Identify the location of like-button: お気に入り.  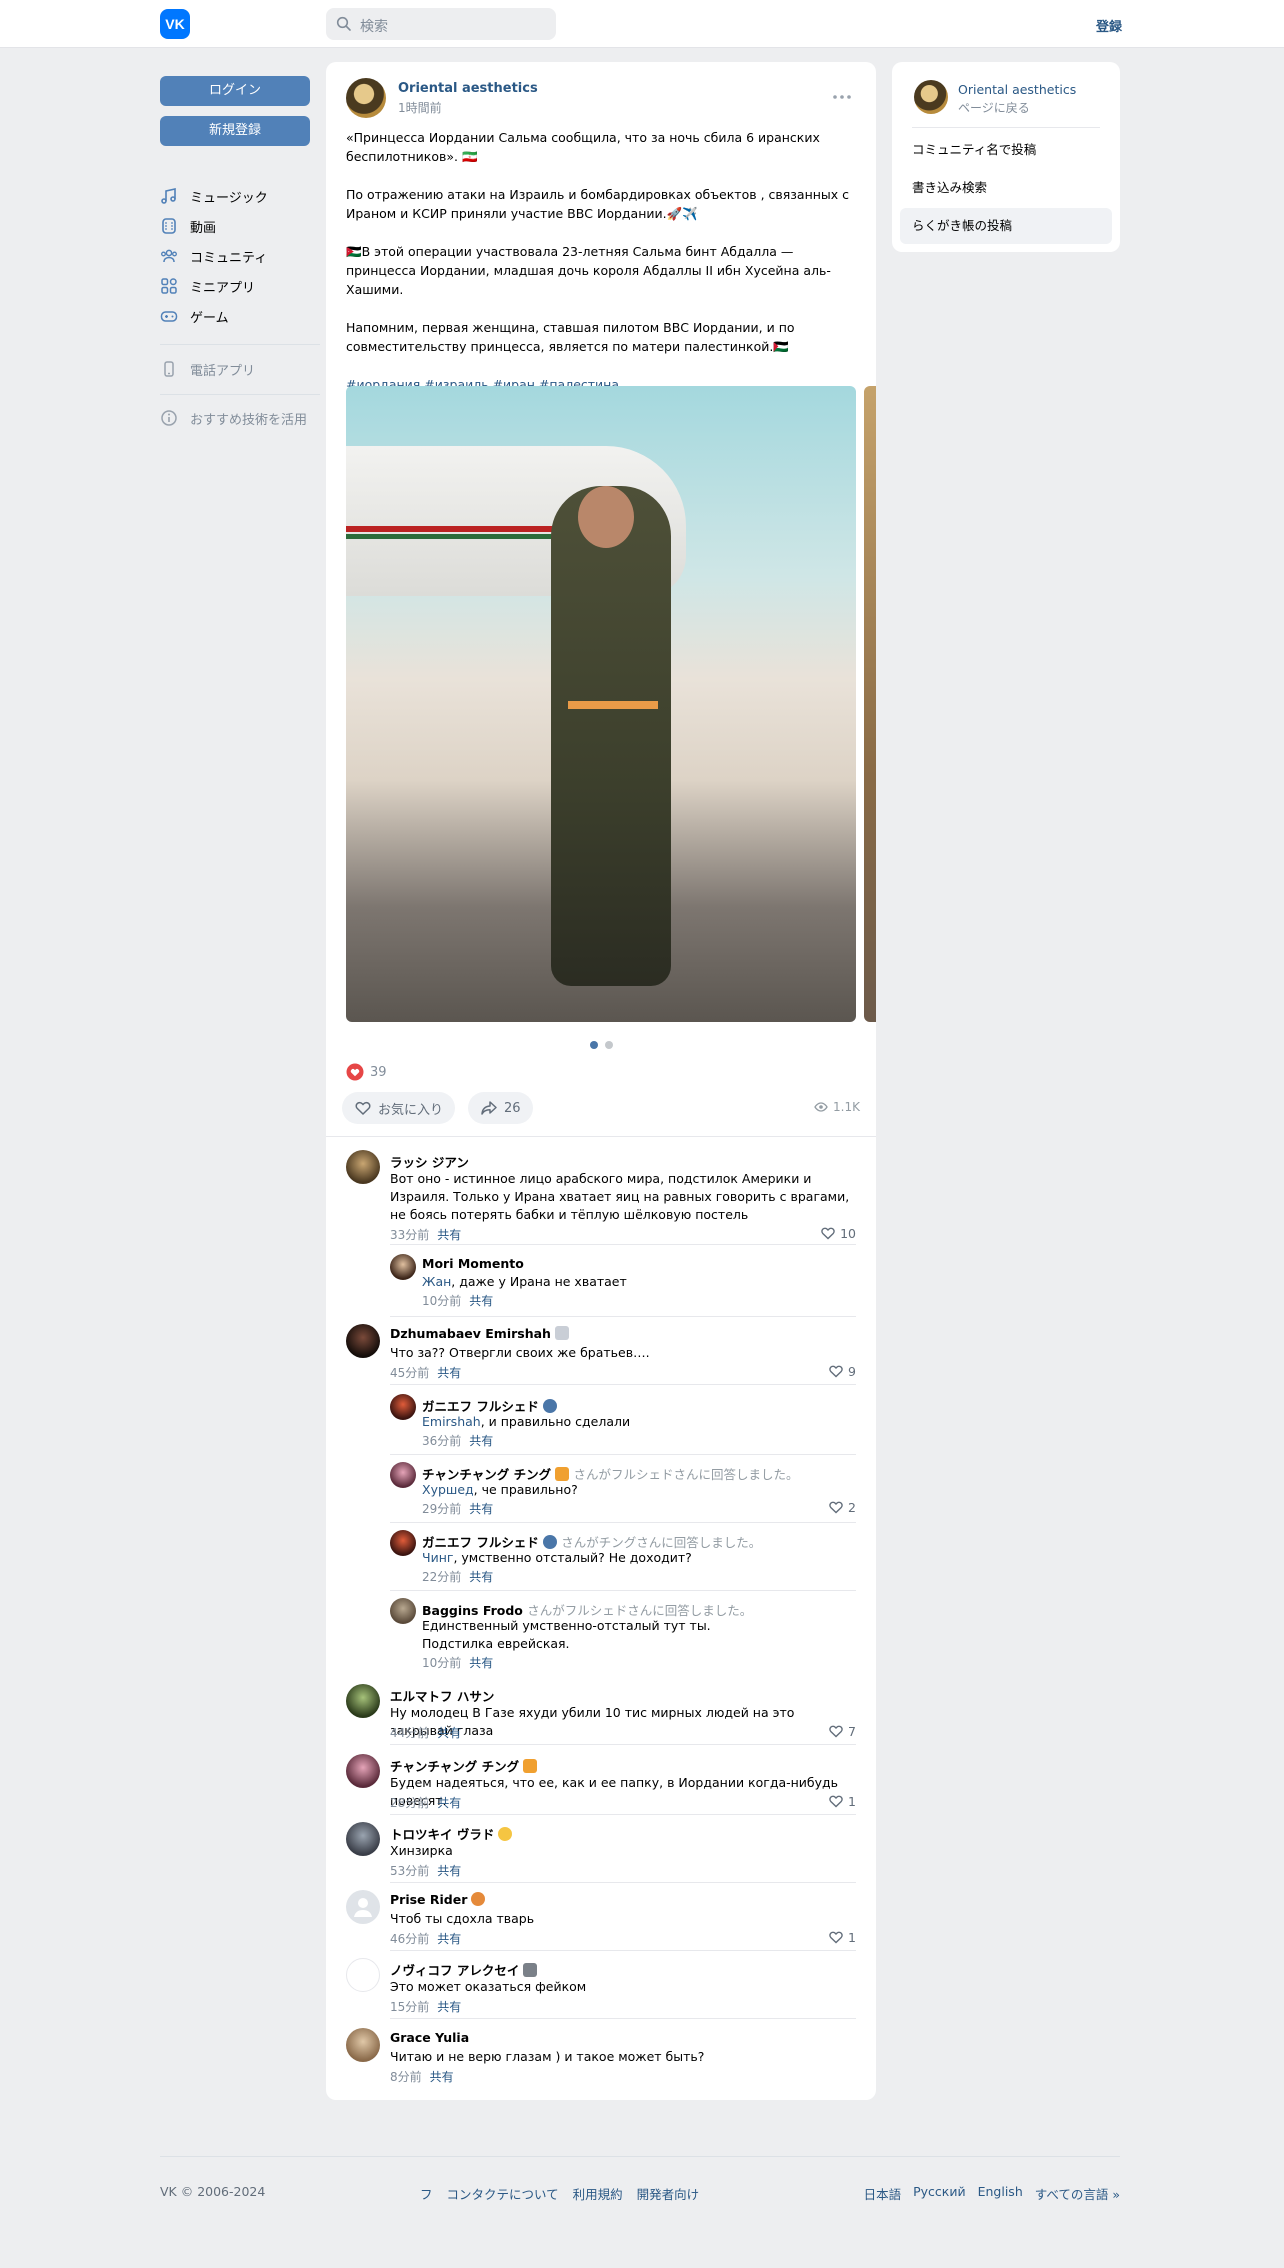
(399, 1108).